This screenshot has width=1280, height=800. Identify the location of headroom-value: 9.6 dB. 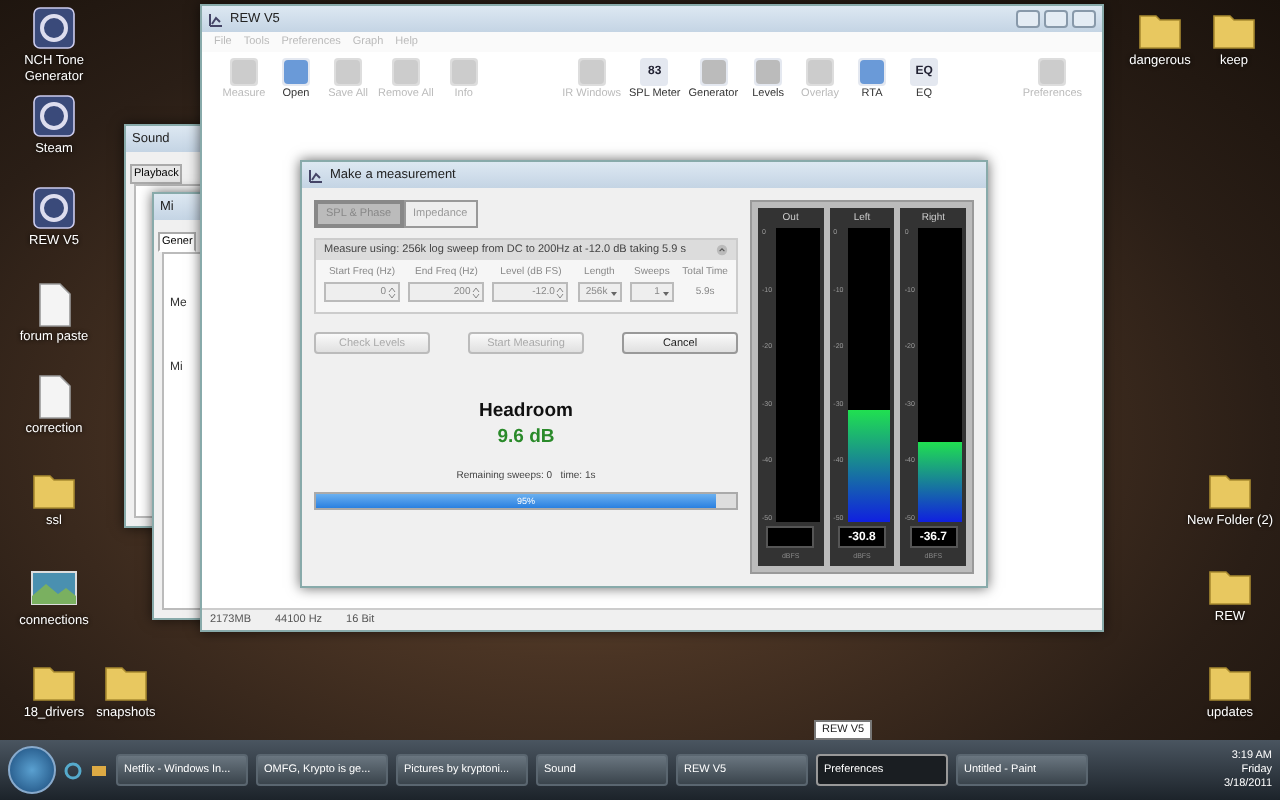
(526, 437).